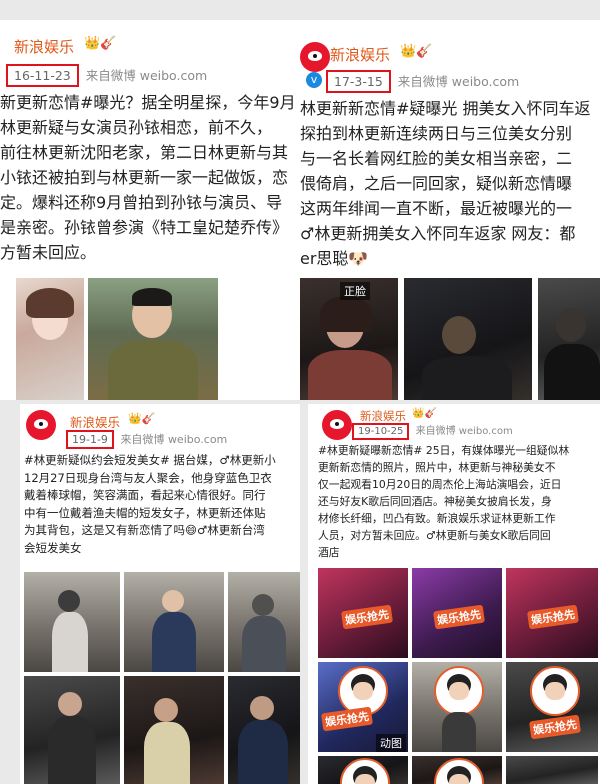  I want to click on post-line: 方暂未回应。, so click(48, 252).